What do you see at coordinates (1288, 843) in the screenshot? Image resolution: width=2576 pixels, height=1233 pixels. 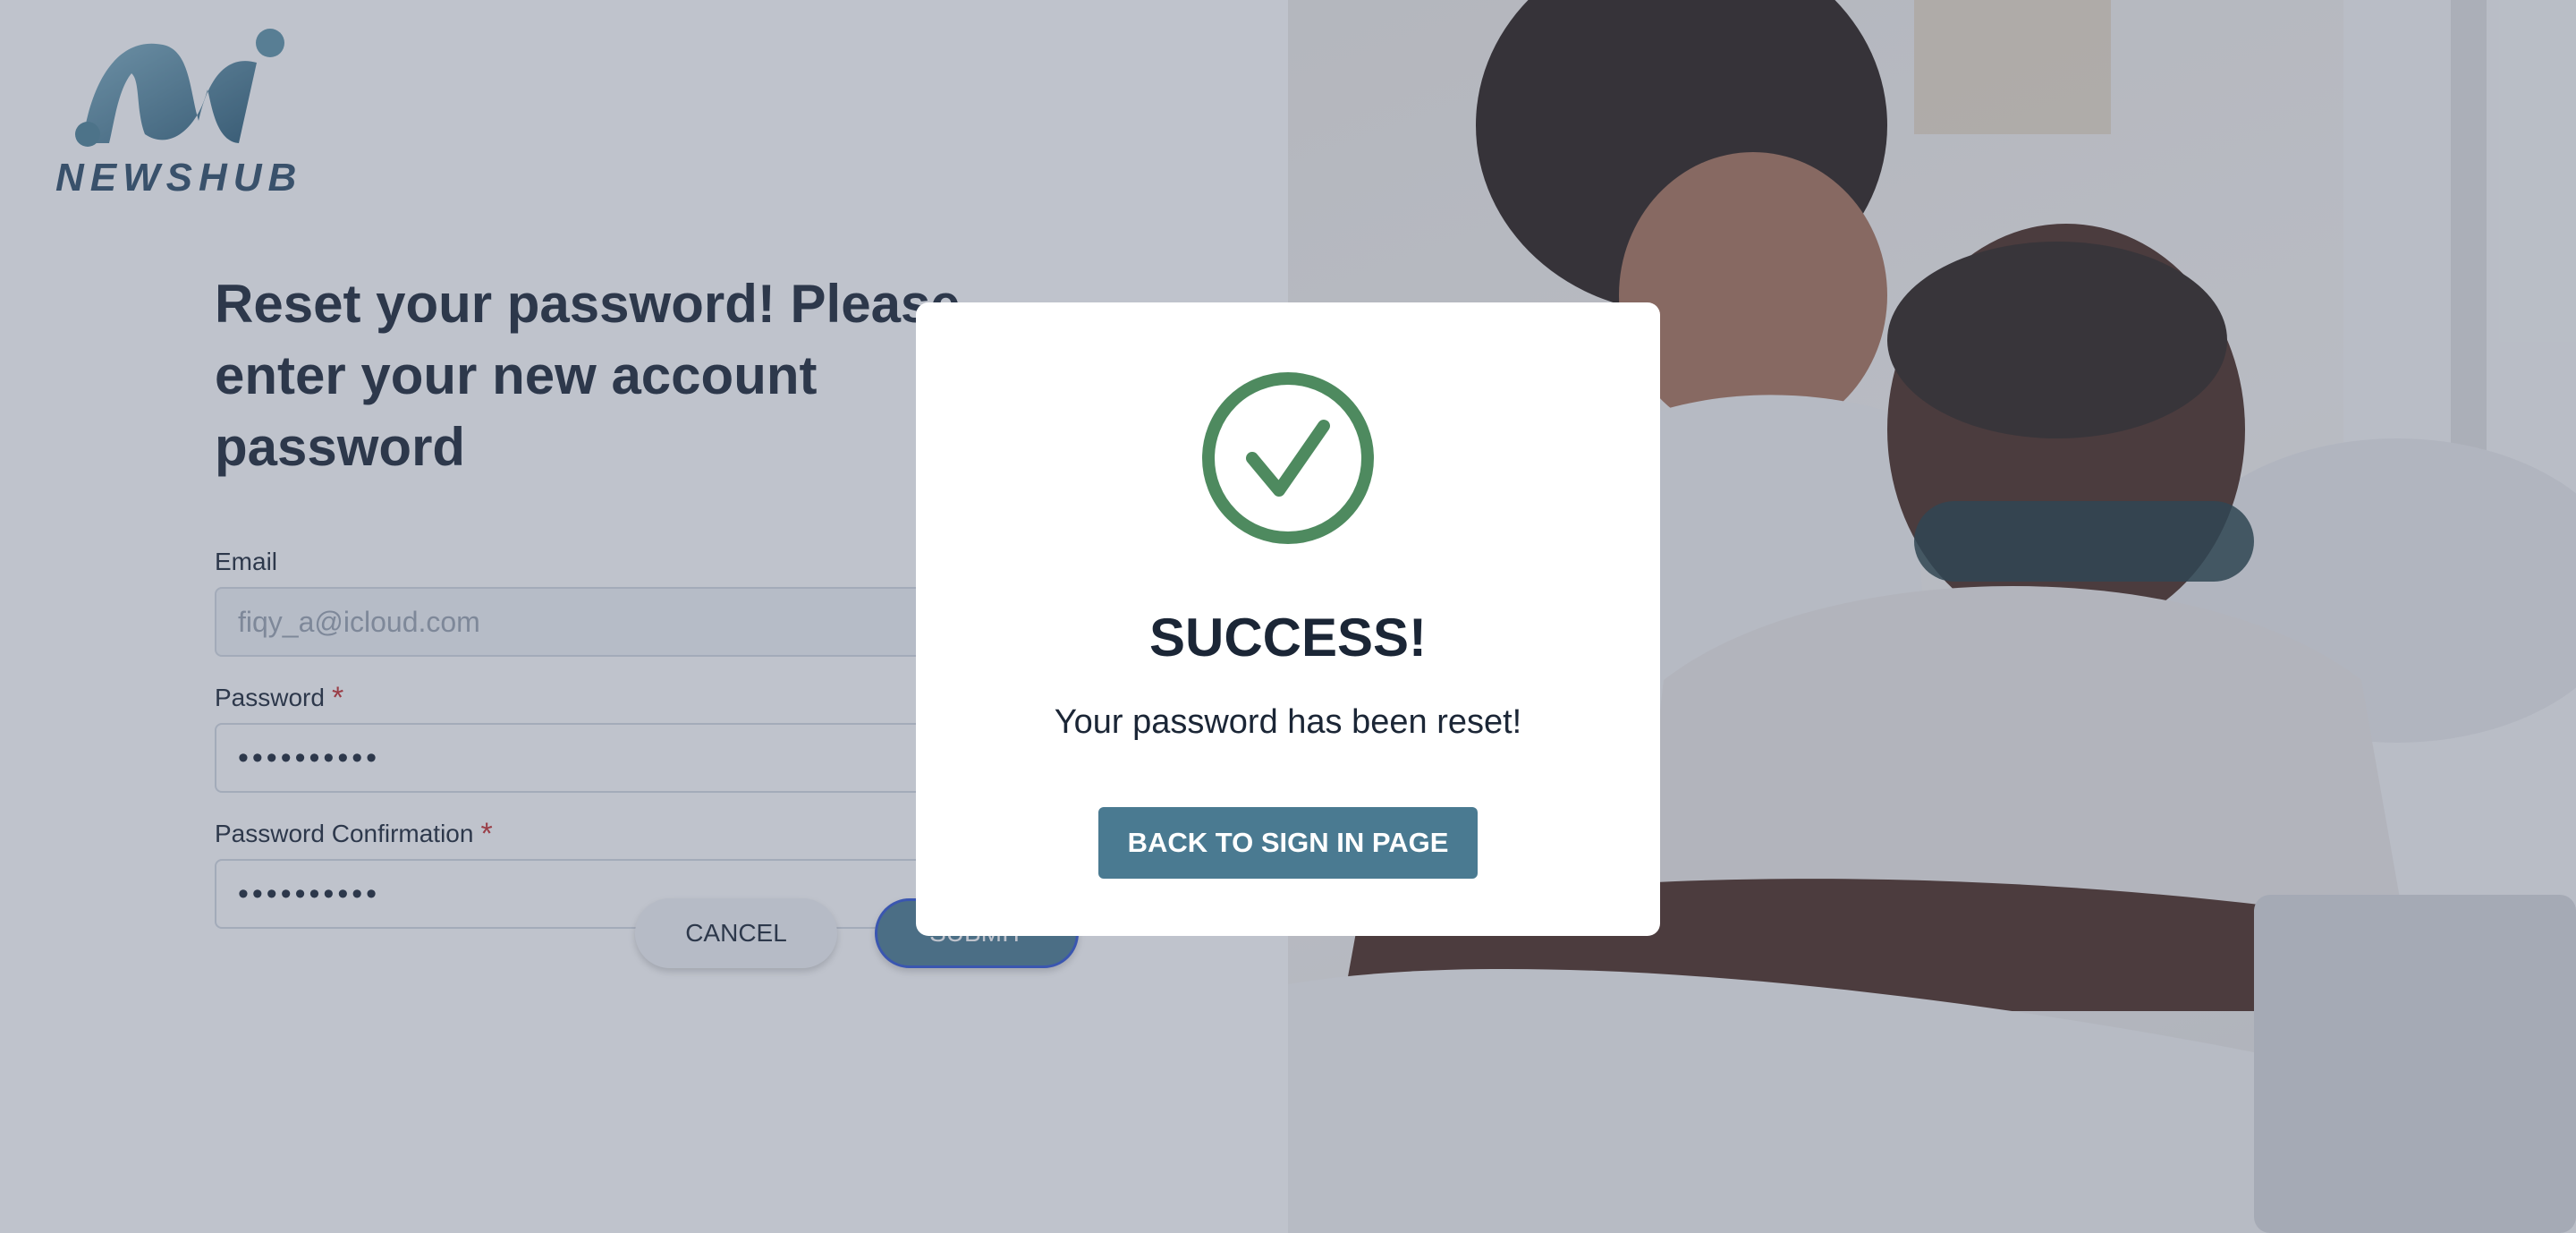 I see `back-to-sign-in-button: BACK TO SIGN IN PAGE` at bounding box center [1288, 843].